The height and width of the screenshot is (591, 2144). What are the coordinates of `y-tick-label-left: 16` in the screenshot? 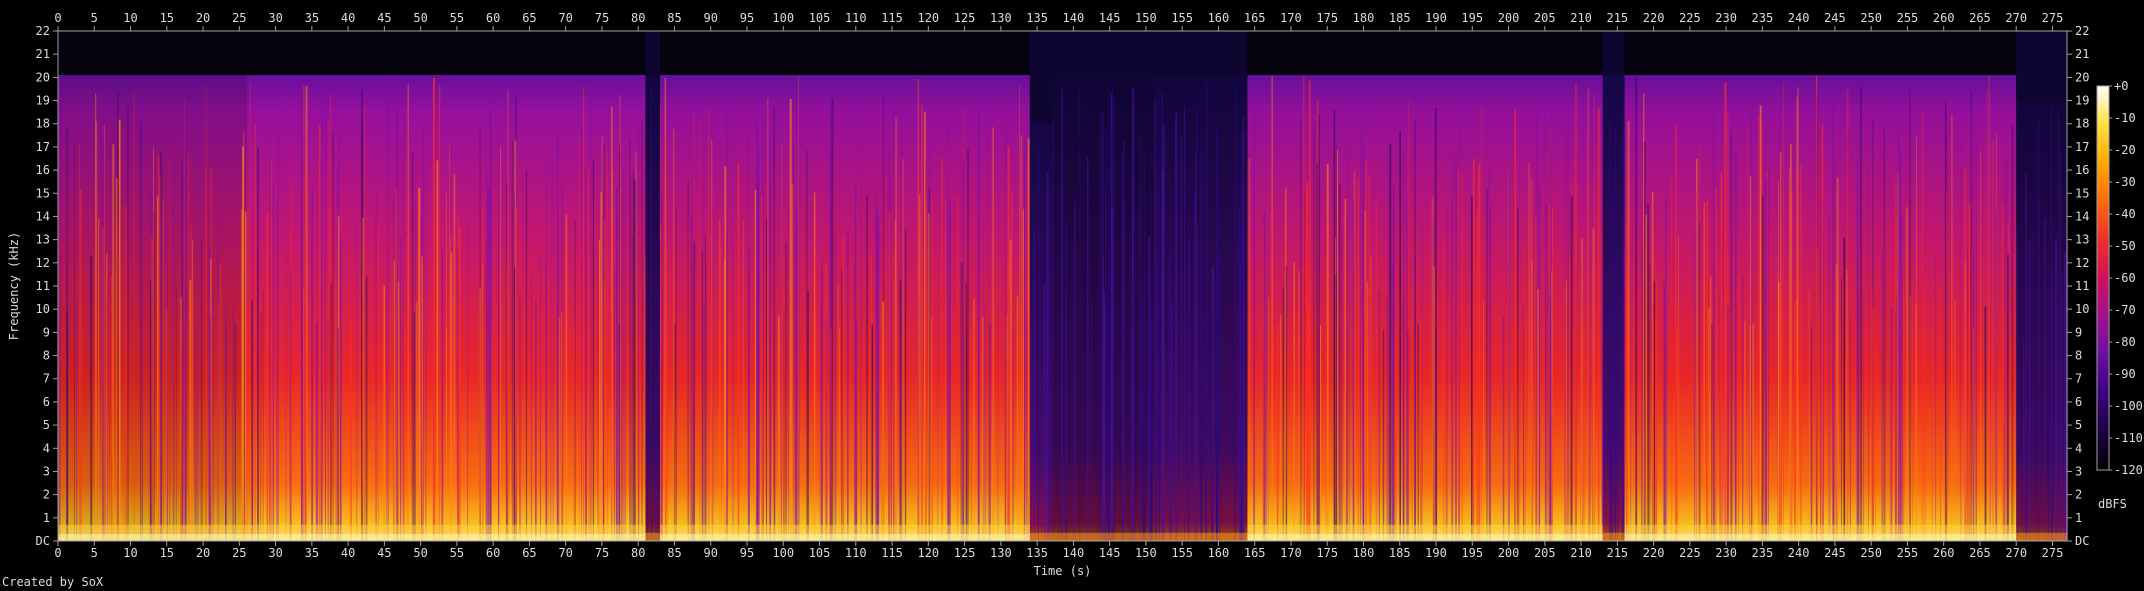 It's located at (43, 170).